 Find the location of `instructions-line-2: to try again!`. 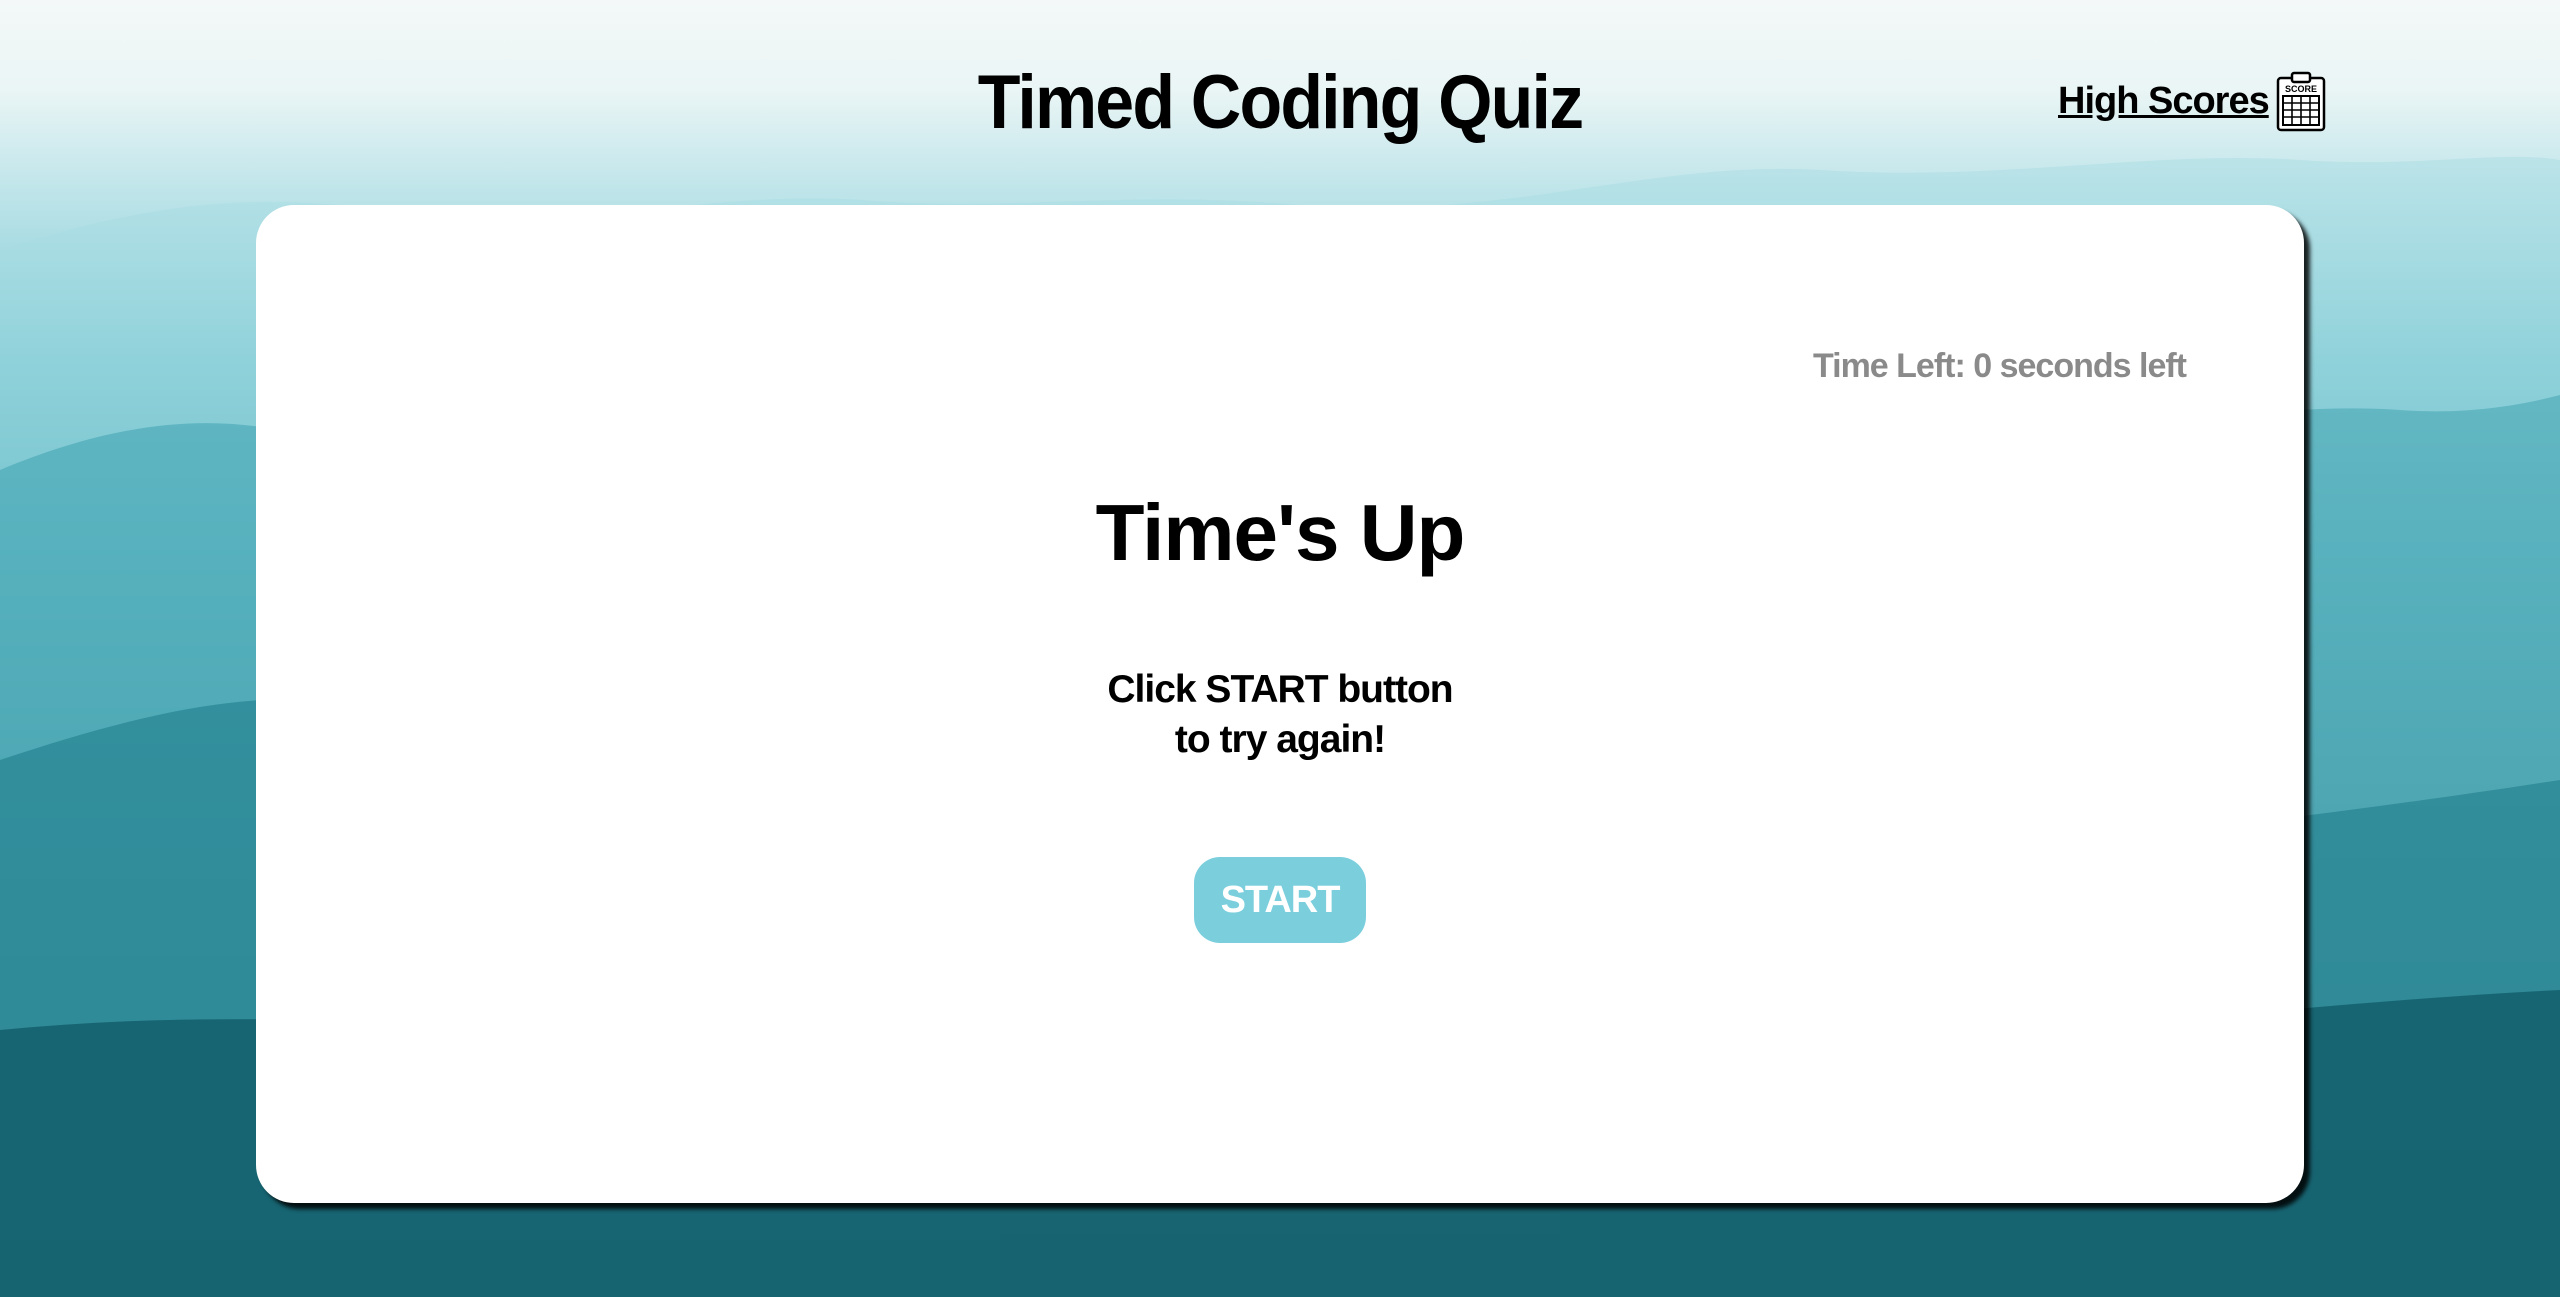

instructions-line-2: to try again! is located at coordinates (1280, 739).